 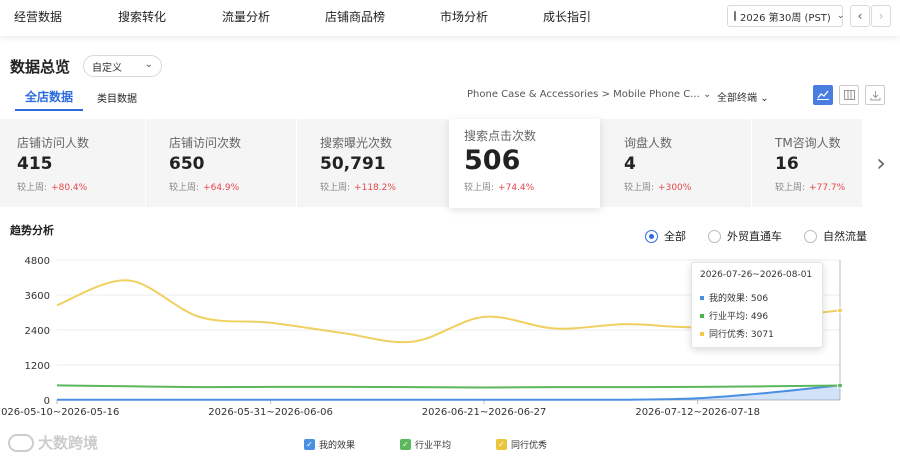 What do you see at coordinates (59, 412) in the screenshot?
I see `x-tick-label: 2026-05-10~2026-05-16` at bounding box center [59, 412].